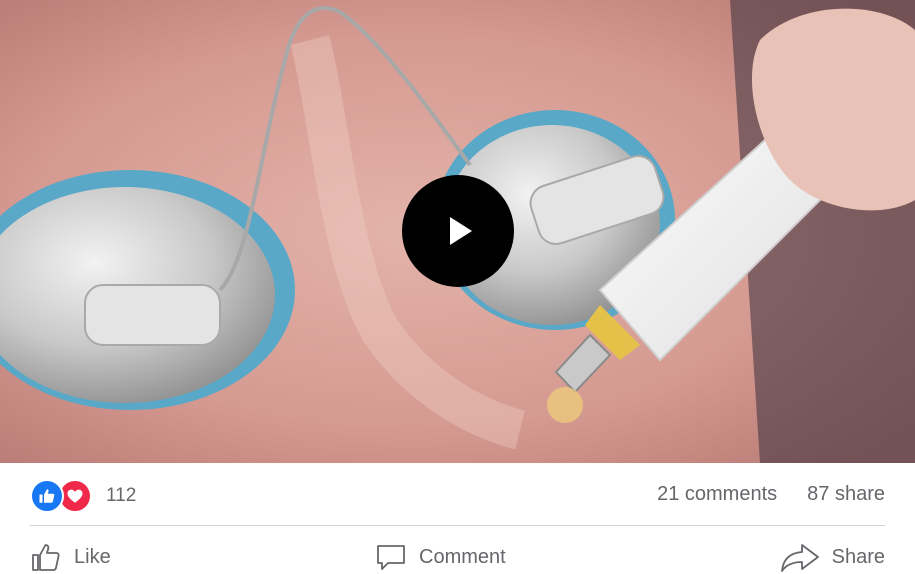 The height and width of the screenshot is (574, 915). I want to click on comment-button: Comment, so click(440, 557).